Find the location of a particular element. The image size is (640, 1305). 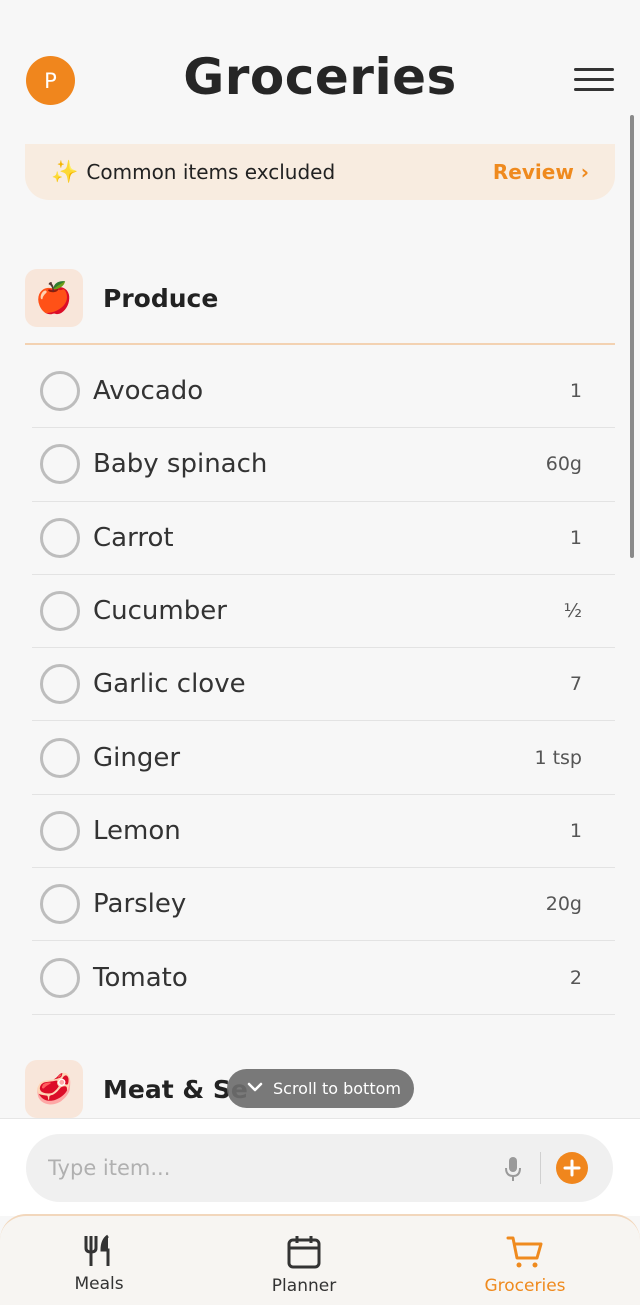

list-item: Garlic clove 7 is located at coordinates (323, 685).